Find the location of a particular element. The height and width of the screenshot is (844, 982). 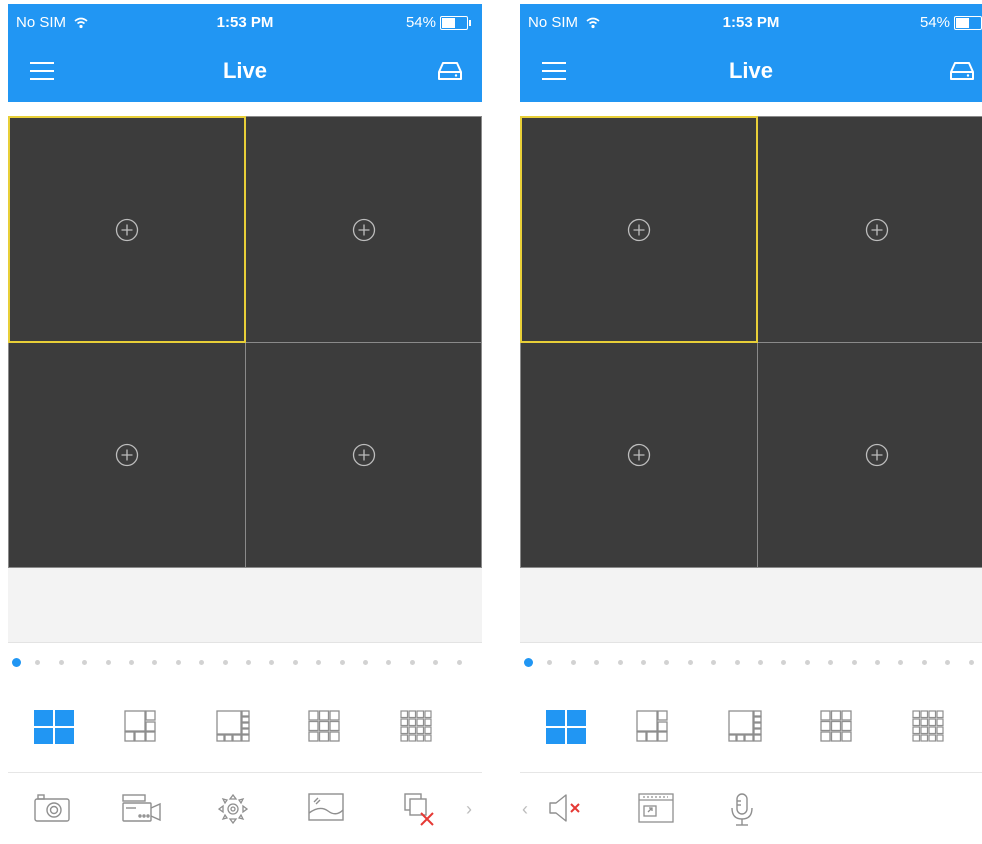

chevron-left-icon: ‹ is located at coordinates (525, 809).